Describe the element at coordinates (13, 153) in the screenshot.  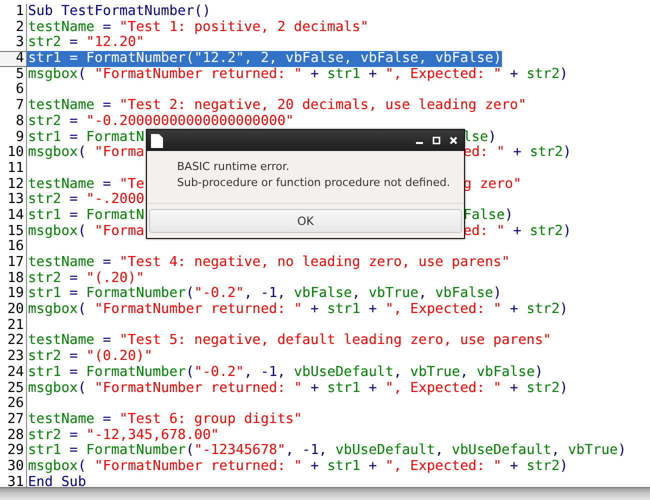
I see `line-number: 10` at that location.